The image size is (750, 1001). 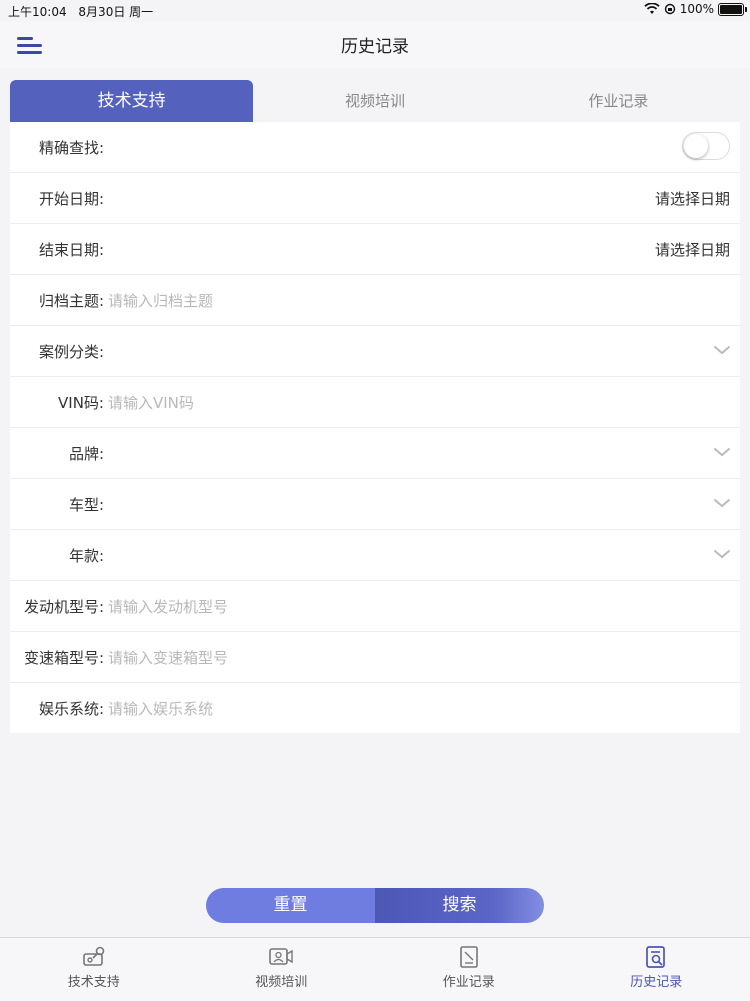 I want to click on toggle-knob, so click(x=696, y=146).